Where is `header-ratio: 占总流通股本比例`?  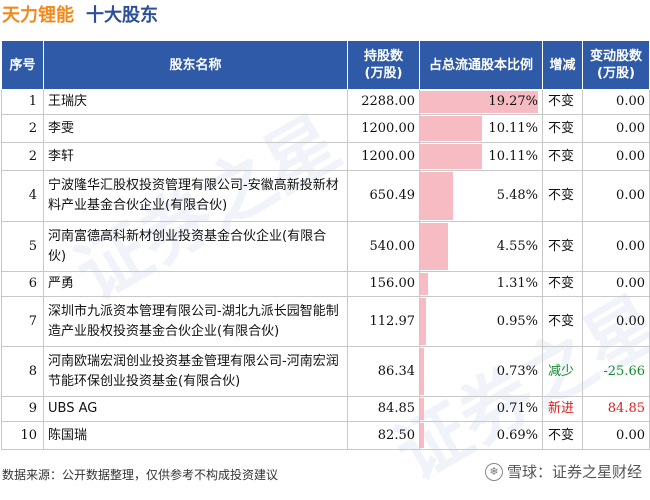 header-ratio: 占总流通股本比例 is located at coordinates (481, 65).